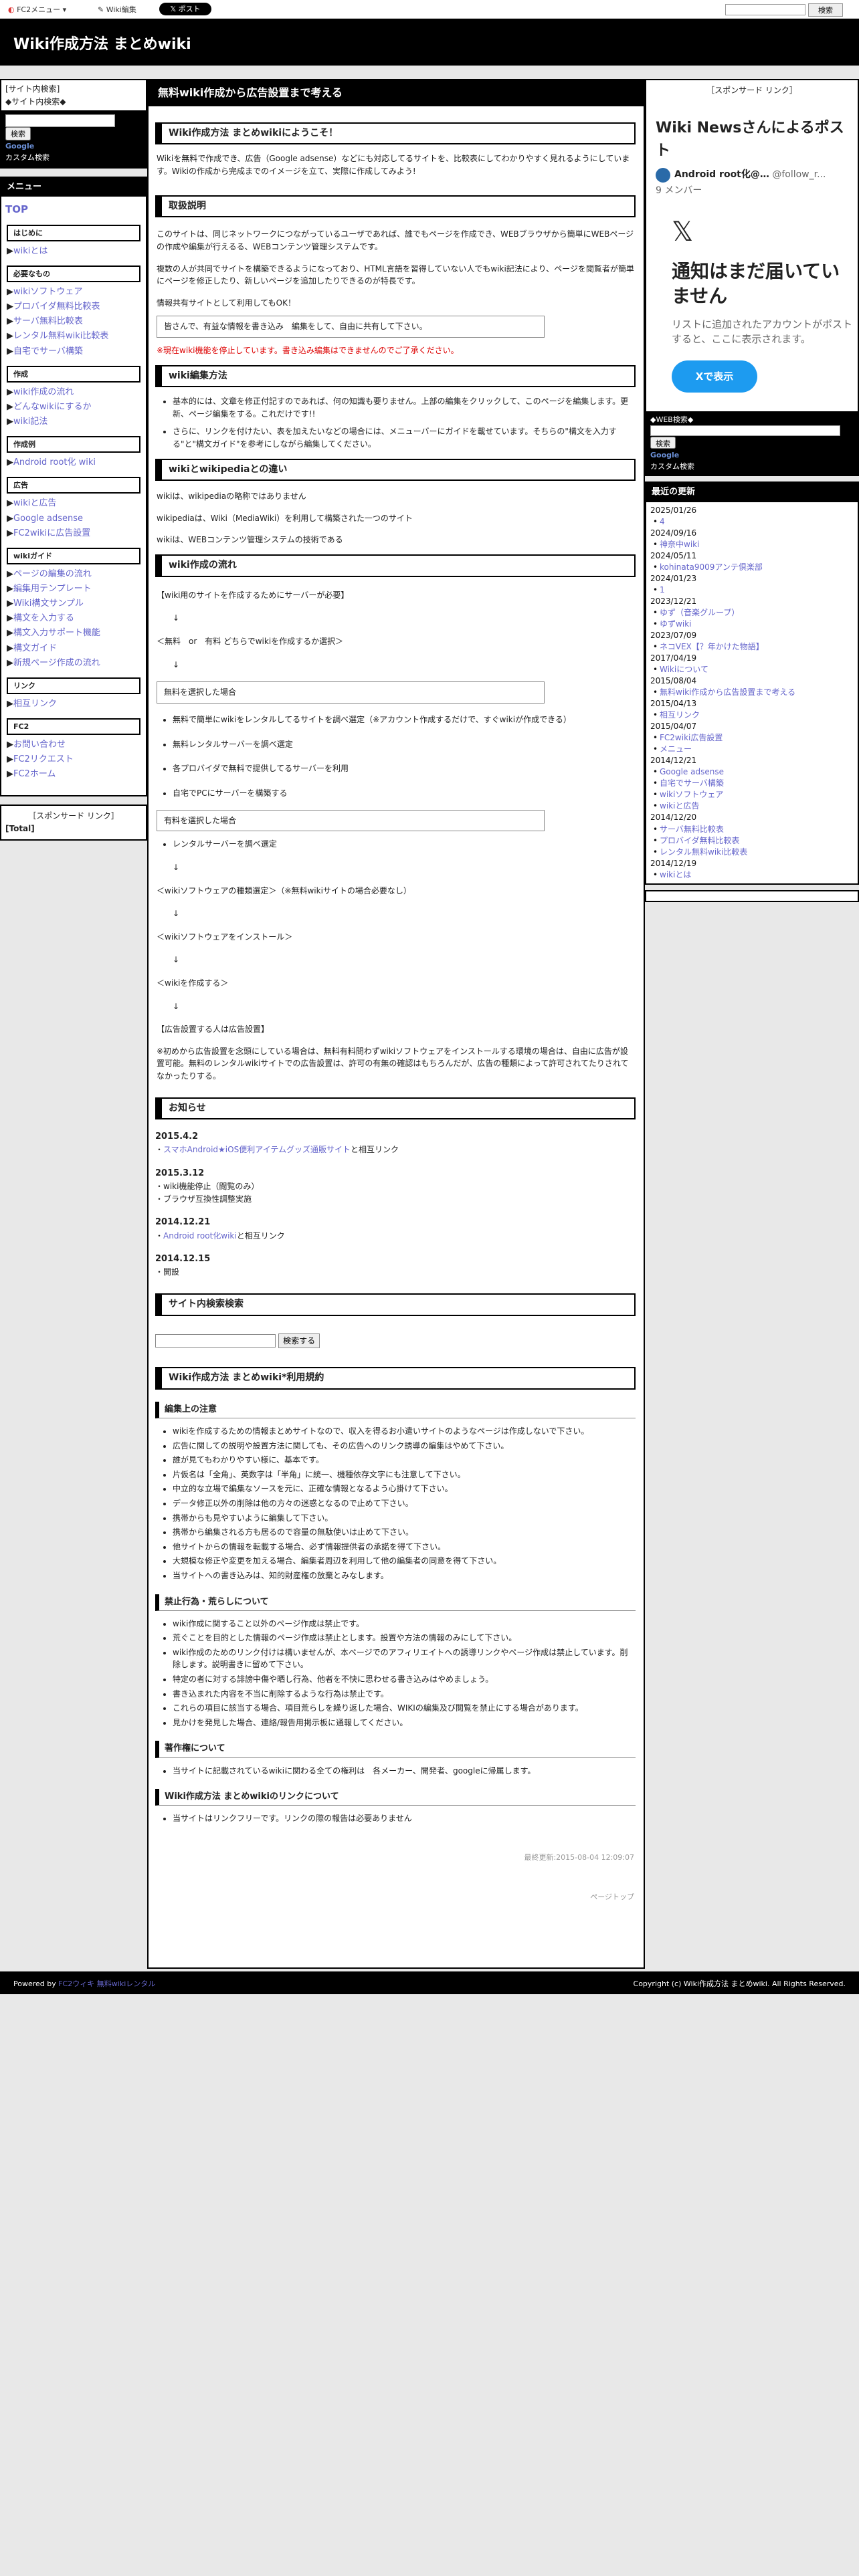  Describe the element at coordinates (752, 669) in the screenshot. I see `update-item: Wikiについて` at that location.